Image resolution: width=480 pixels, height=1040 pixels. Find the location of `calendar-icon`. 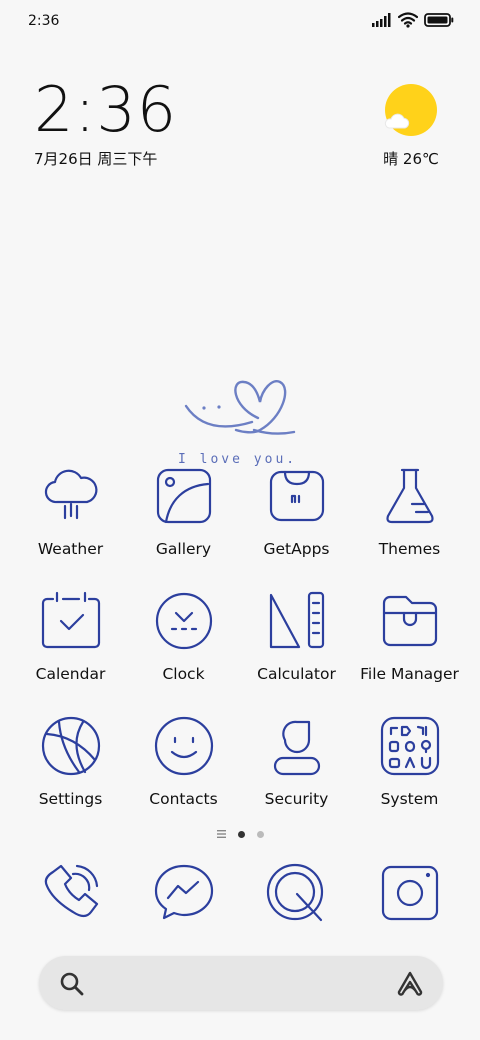

calendar-icon is located at coordinates (70, 620).